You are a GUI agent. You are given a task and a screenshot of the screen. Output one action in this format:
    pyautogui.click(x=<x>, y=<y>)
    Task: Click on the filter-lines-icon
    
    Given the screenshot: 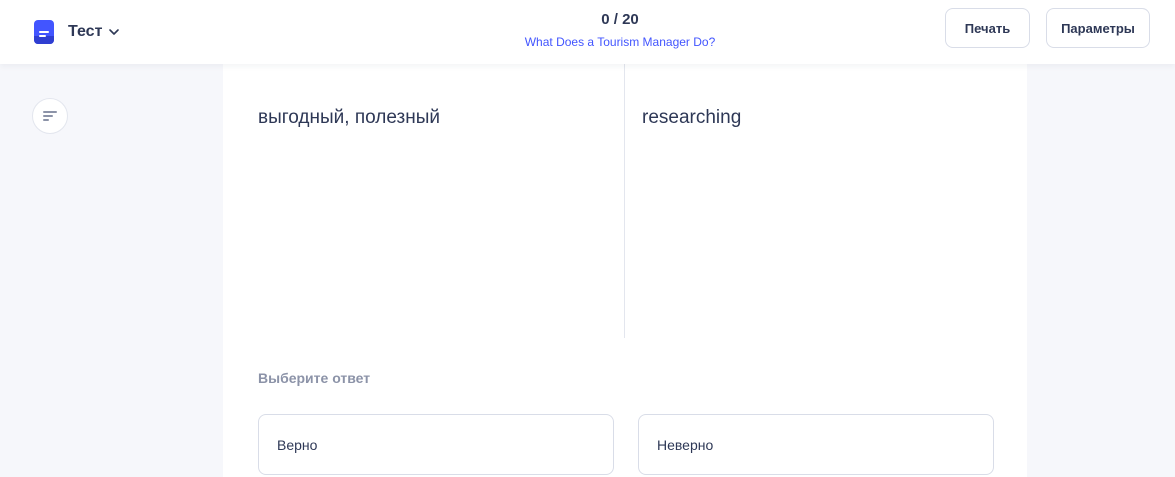 What is the action you would take?
    pyautogui.click(x=50, y=116)
    